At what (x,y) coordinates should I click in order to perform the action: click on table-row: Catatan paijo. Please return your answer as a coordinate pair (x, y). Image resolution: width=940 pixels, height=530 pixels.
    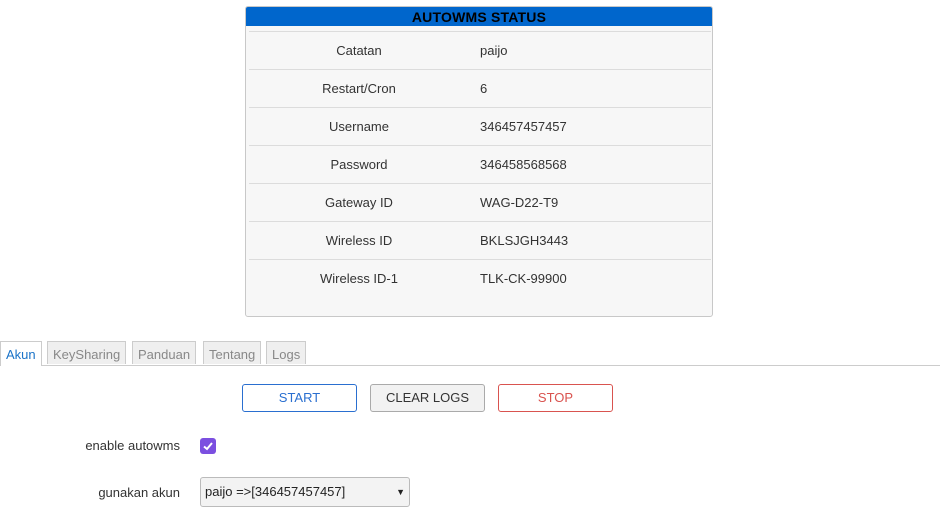
    Looking at the image, I should click on (480, 50).